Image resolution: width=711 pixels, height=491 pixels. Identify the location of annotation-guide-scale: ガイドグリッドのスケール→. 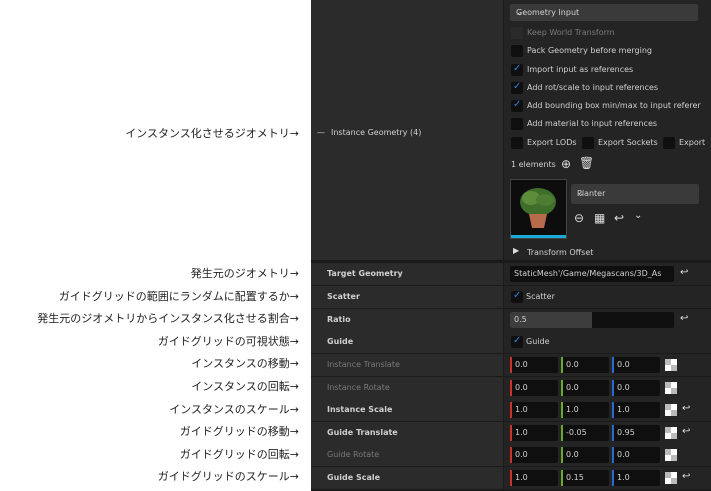
(228, 476).